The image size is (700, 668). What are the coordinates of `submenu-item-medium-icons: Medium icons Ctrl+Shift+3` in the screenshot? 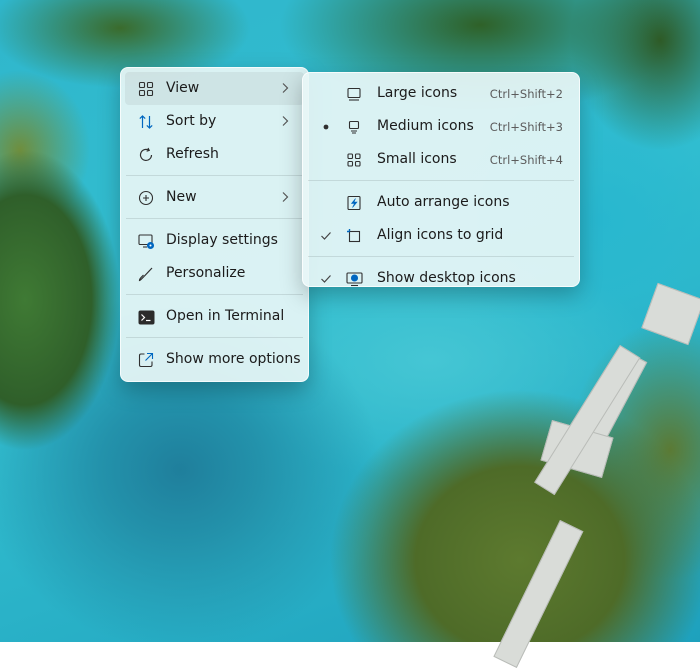 It's located at (441, 126).